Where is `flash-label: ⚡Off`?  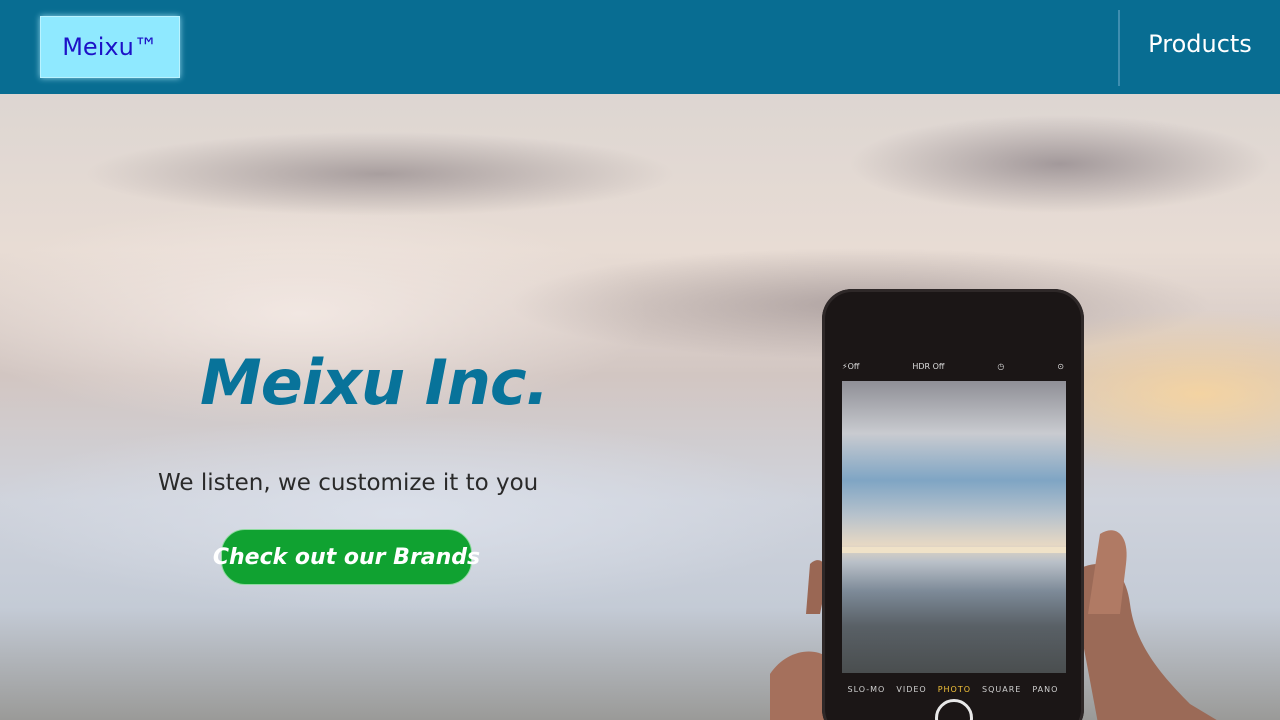
flash-label: ⚡Off is located at coordinates (851, 366).